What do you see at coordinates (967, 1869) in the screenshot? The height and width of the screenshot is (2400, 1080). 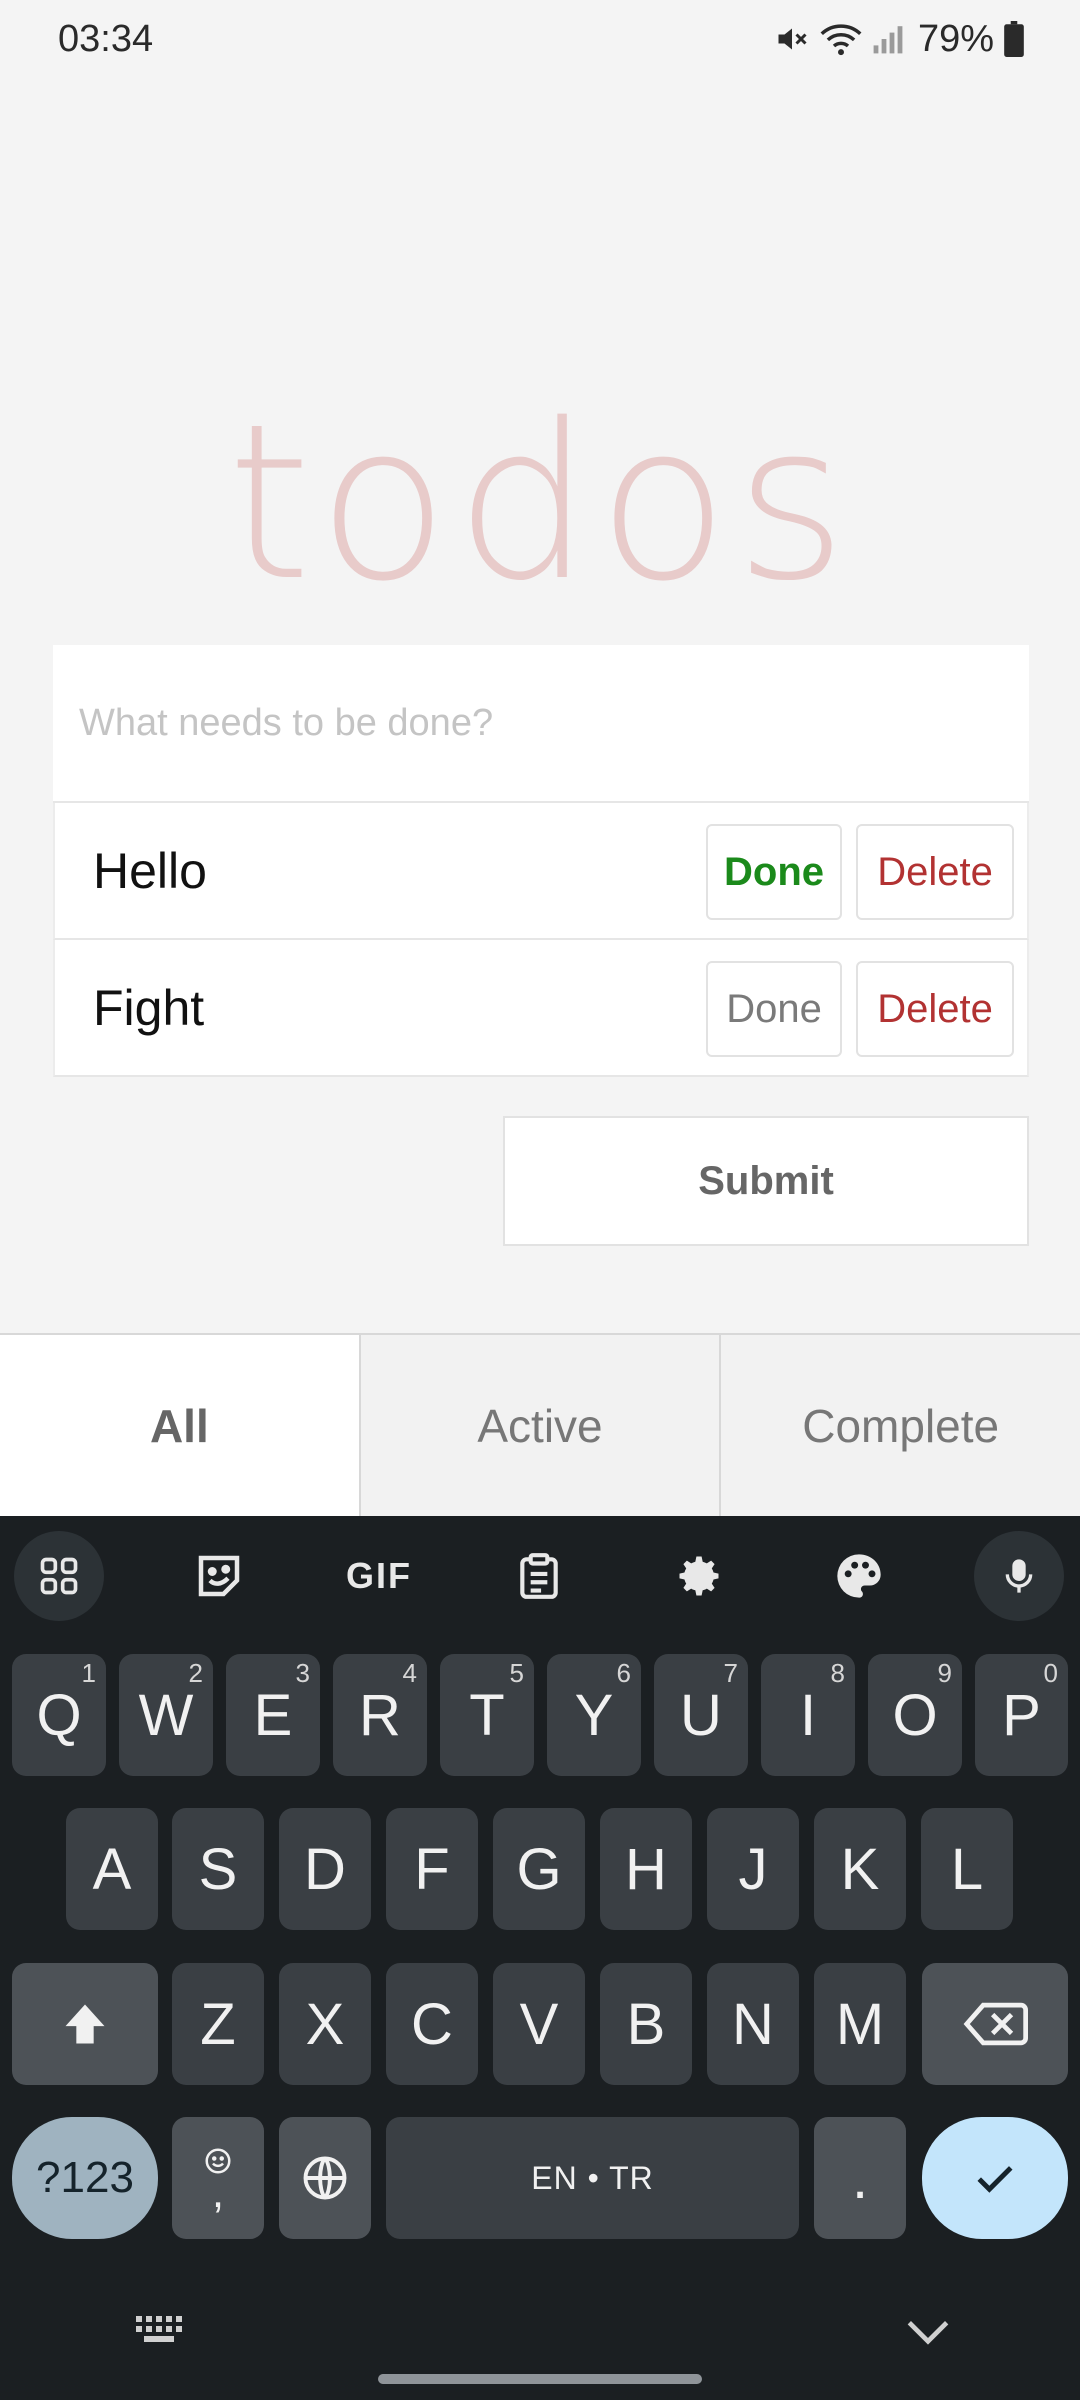 I see `key-l: L` at bounding box center [967, 1869].